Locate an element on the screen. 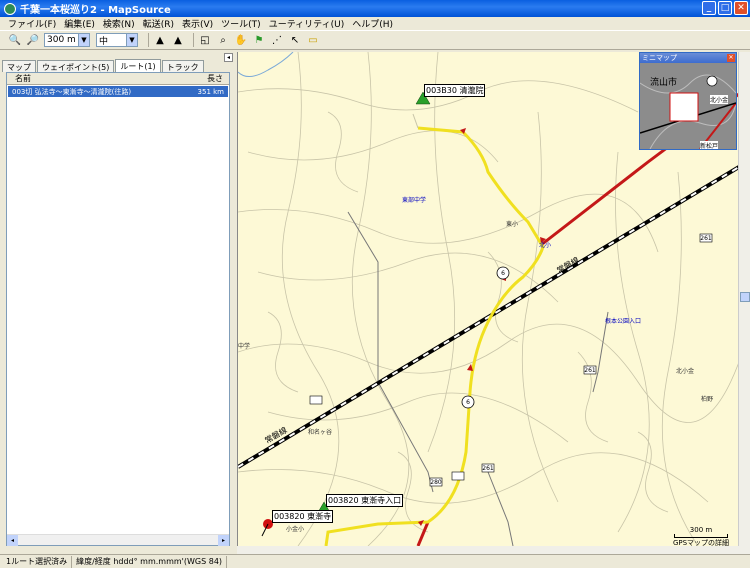 This screenshot has height=568, width=750. map-scale: 300 m GPSマップの詳細 is located at coordinates (701, 537).